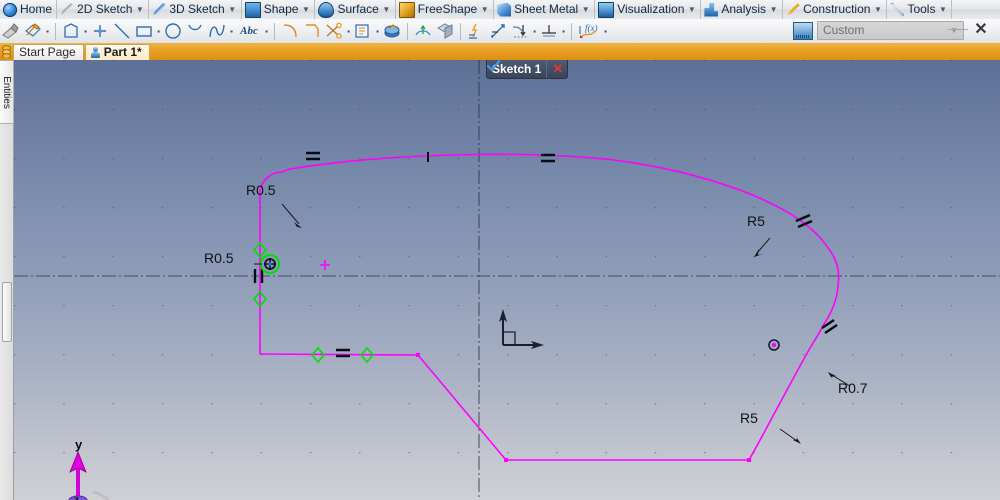 The image size is (1000, 500). Describe the element at coordinates (219, 258) in the screenshot. I see `dimension-label-r05-center: R0.5` at that location.